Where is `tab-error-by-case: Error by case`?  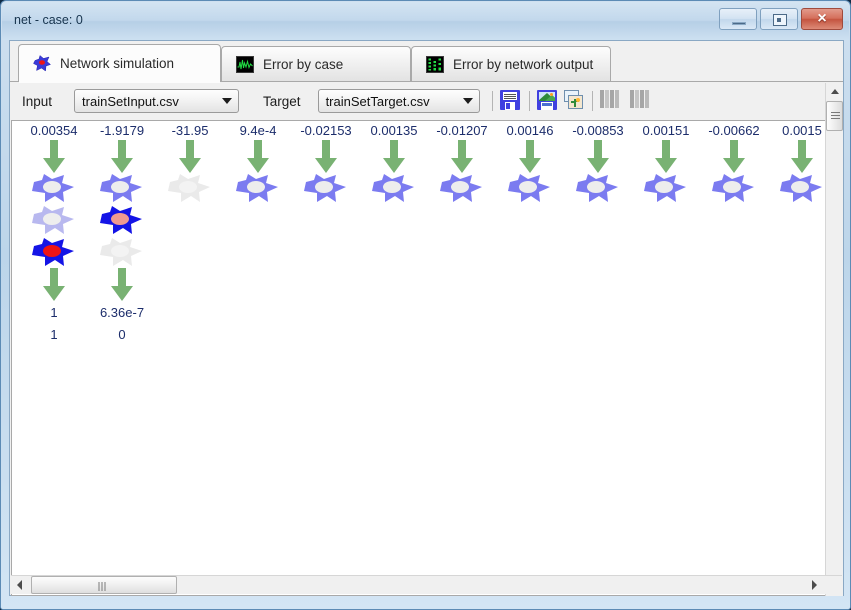
tab-error-by-case: Error by case is located at coordinates (316, 64).